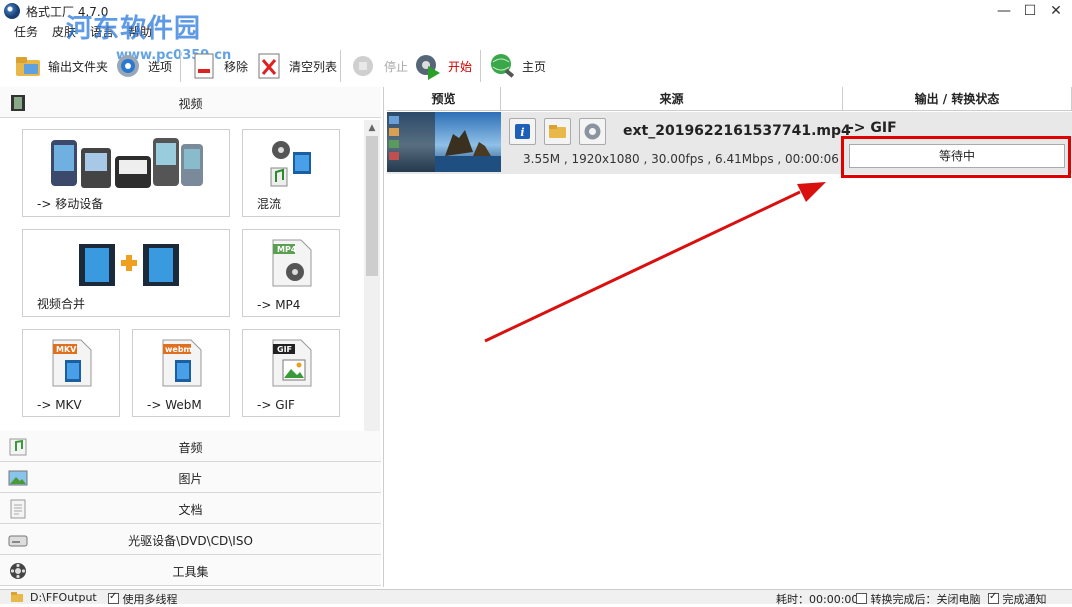  I want to click on elapsed-time: 耗时：00:00:00, so click(817, 599).